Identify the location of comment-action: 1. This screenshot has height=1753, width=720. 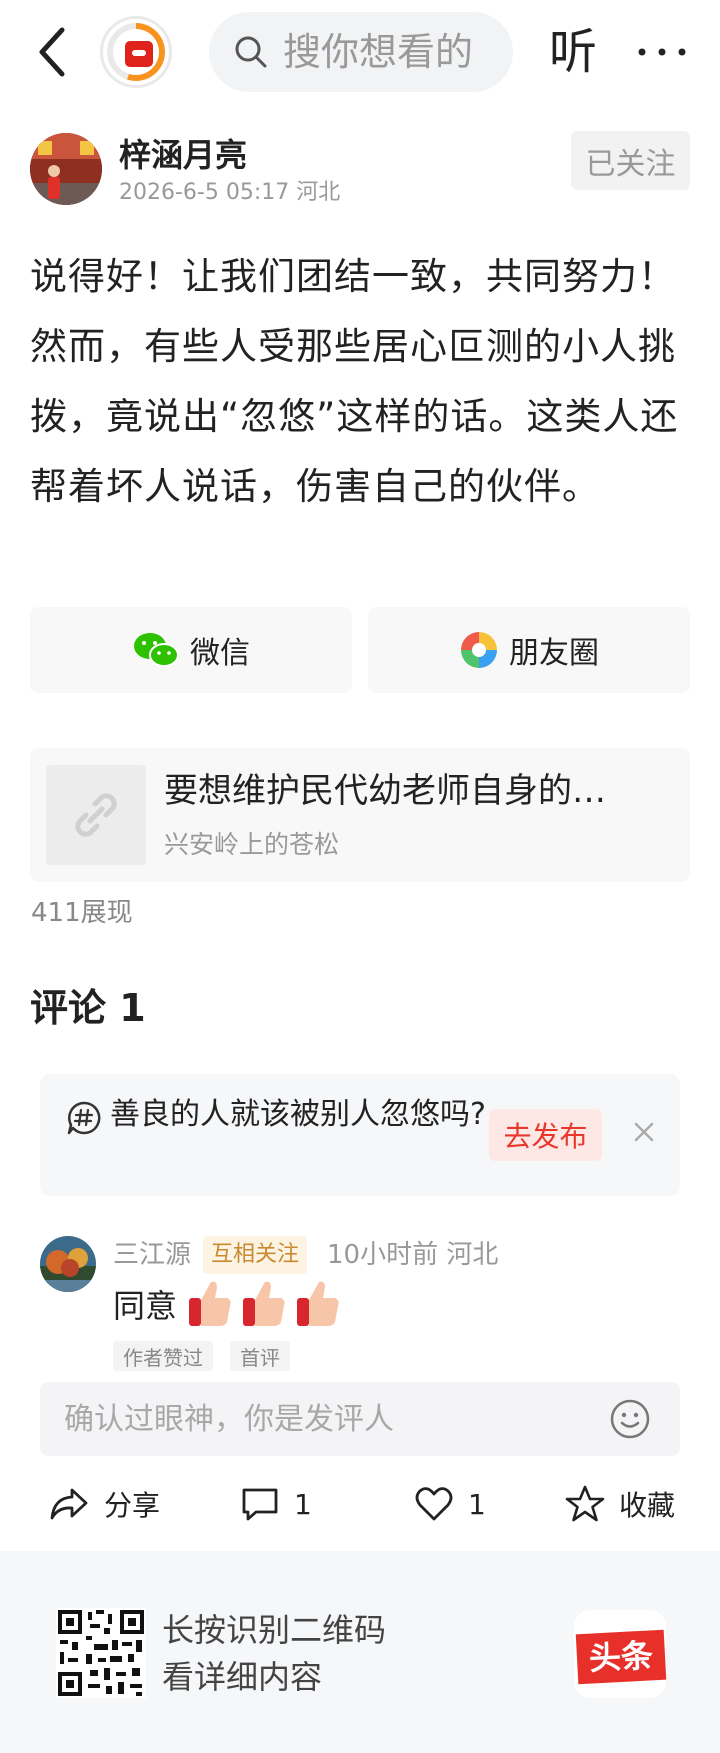
(276, 1504).